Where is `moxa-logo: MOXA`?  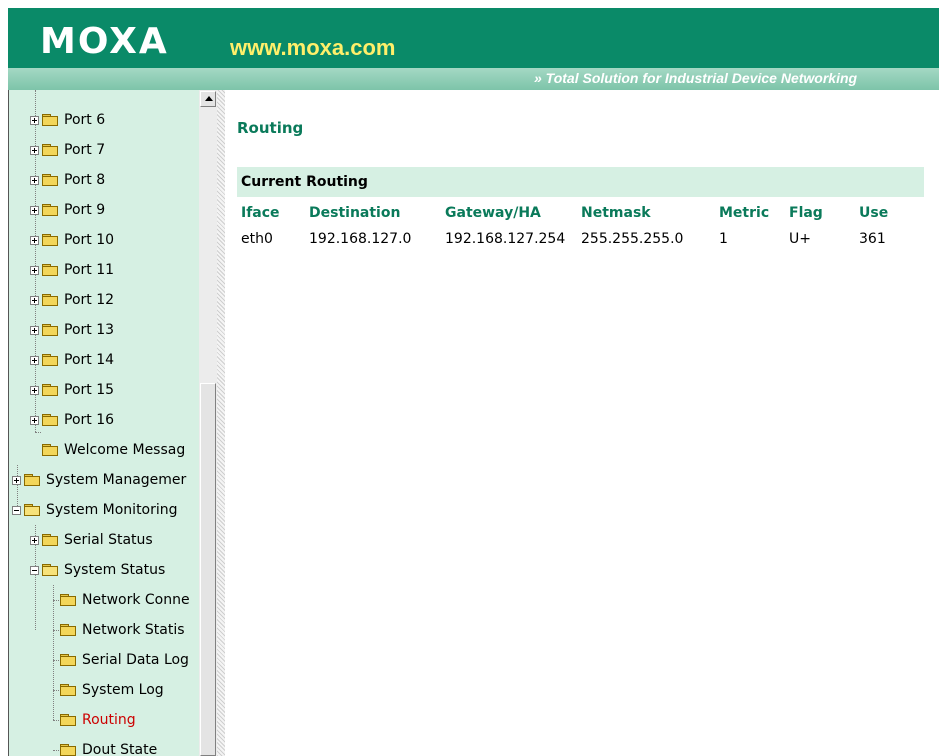
moxa-logo: MOXA is located at coordinates (104, 41).